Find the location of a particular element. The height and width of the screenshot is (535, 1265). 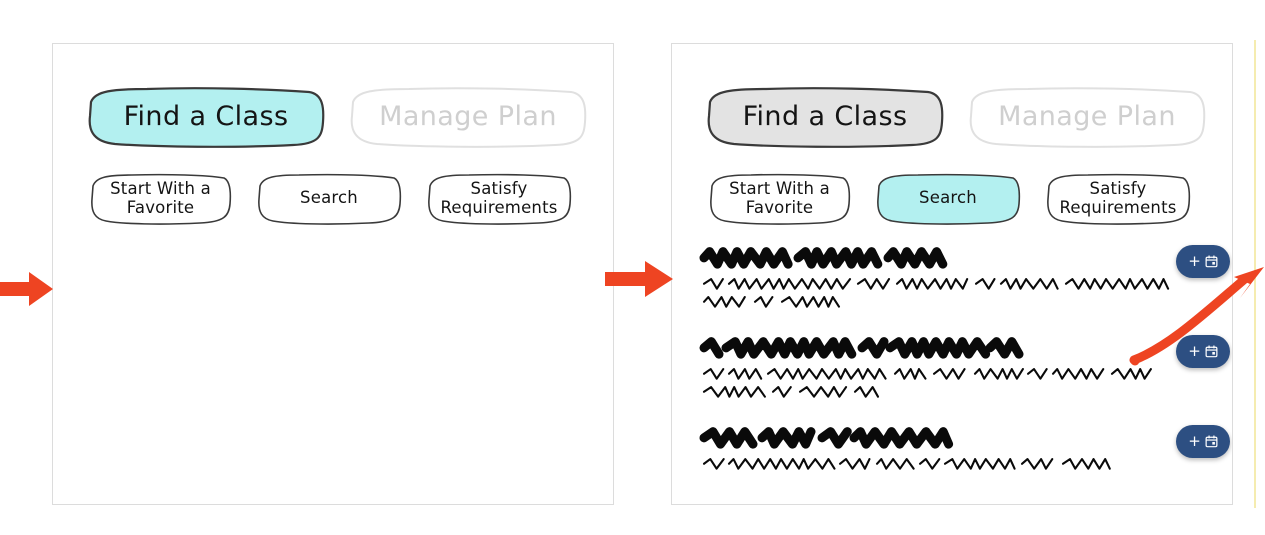

subtab-satisfy-requirements: Satisfy Requirements is located at coordinates (499, 198).